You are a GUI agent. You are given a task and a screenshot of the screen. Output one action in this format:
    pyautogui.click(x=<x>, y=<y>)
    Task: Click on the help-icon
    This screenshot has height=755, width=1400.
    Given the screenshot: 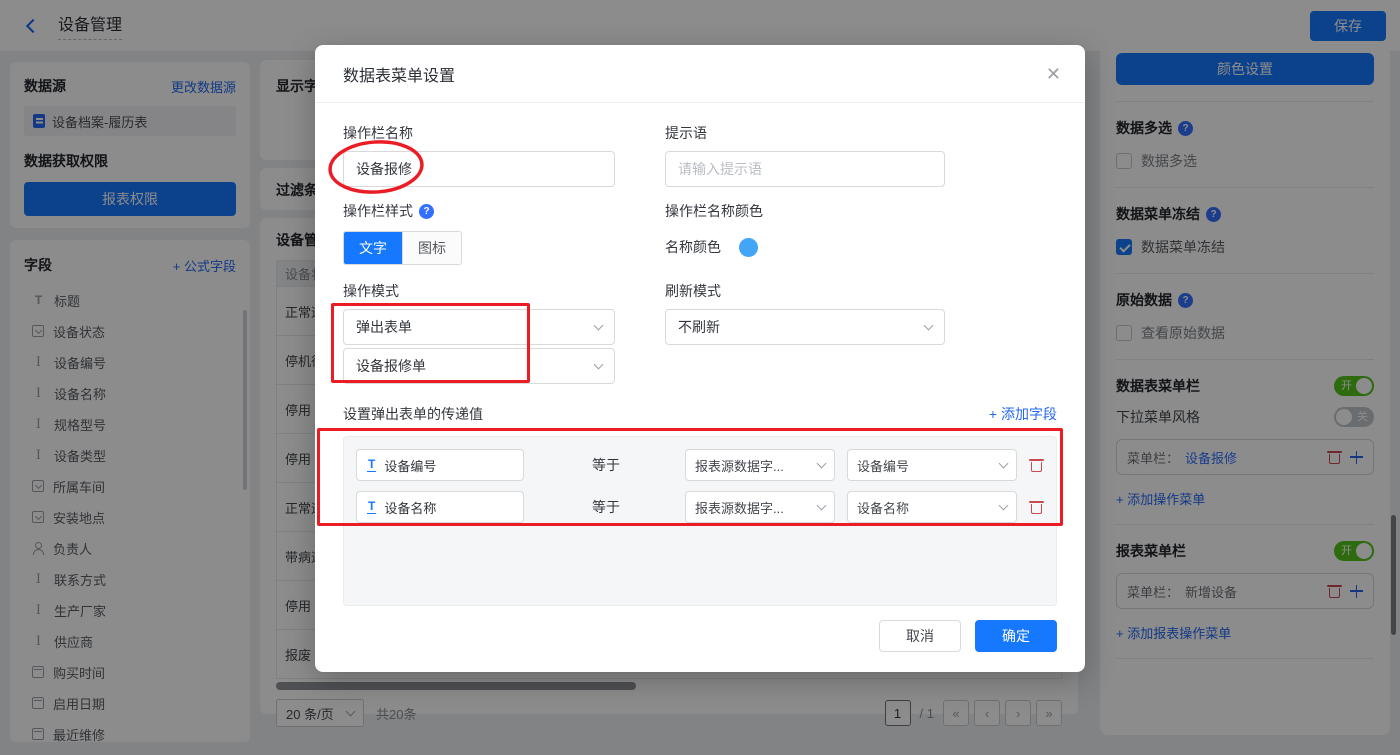 What is the action you would take?
    pyautogui.click(x=426, y=211)
    